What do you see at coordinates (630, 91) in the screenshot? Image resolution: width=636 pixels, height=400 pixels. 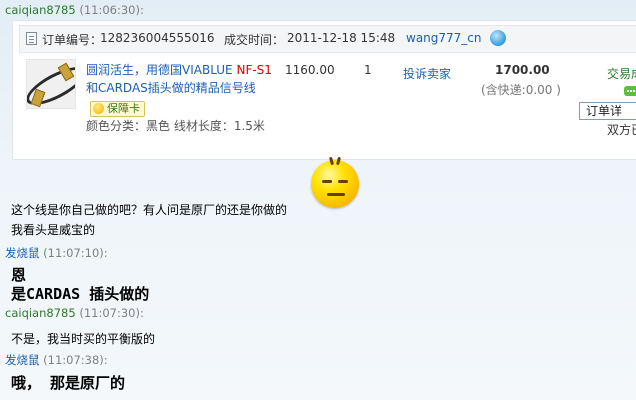 I see `chat-status-icon` at bounding box center [630, 91].